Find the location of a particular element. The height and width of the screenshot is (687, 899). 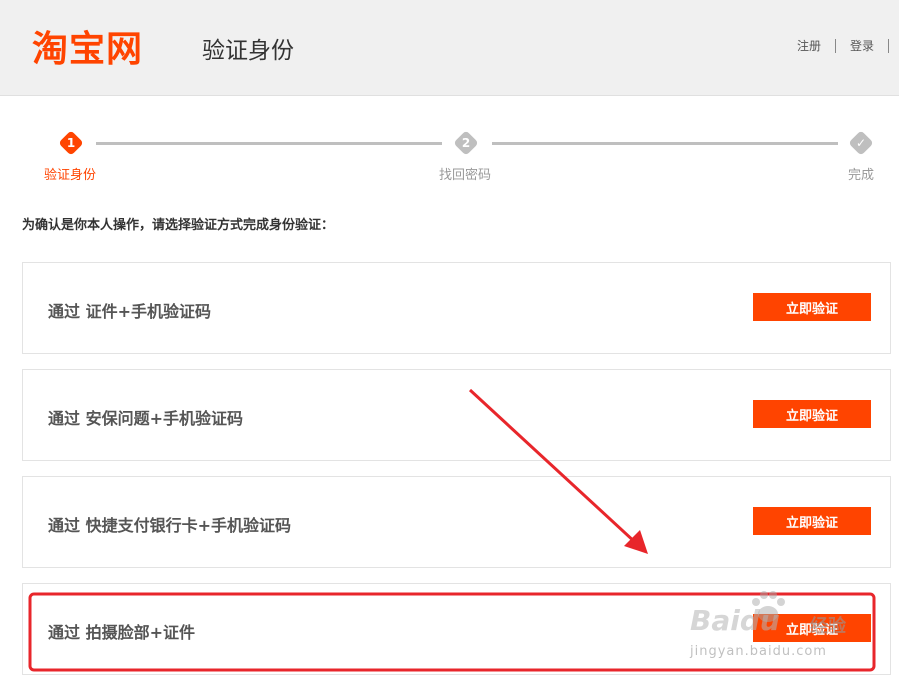

option-label: 通过 证件+手机验证码 is located at coordinates (129, 311).